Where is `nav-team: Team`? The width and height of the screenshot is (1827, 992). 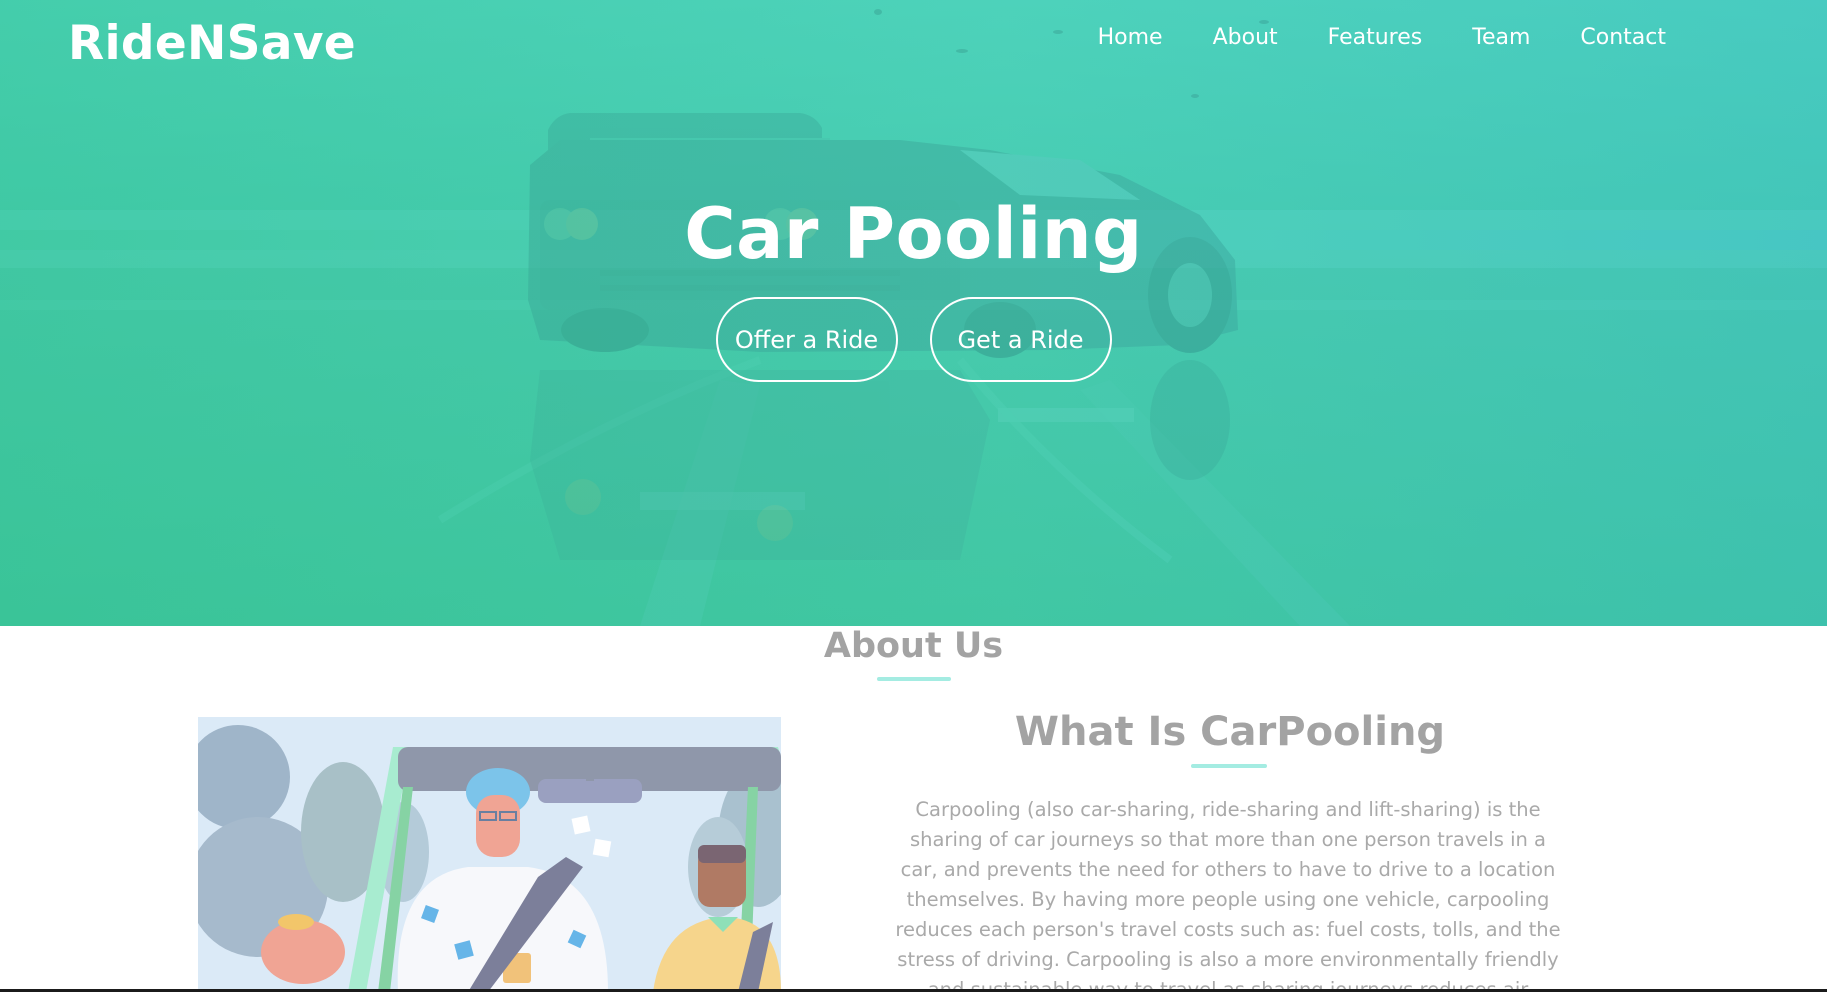
nav-team: Team is located at coordinates (1501, 38).